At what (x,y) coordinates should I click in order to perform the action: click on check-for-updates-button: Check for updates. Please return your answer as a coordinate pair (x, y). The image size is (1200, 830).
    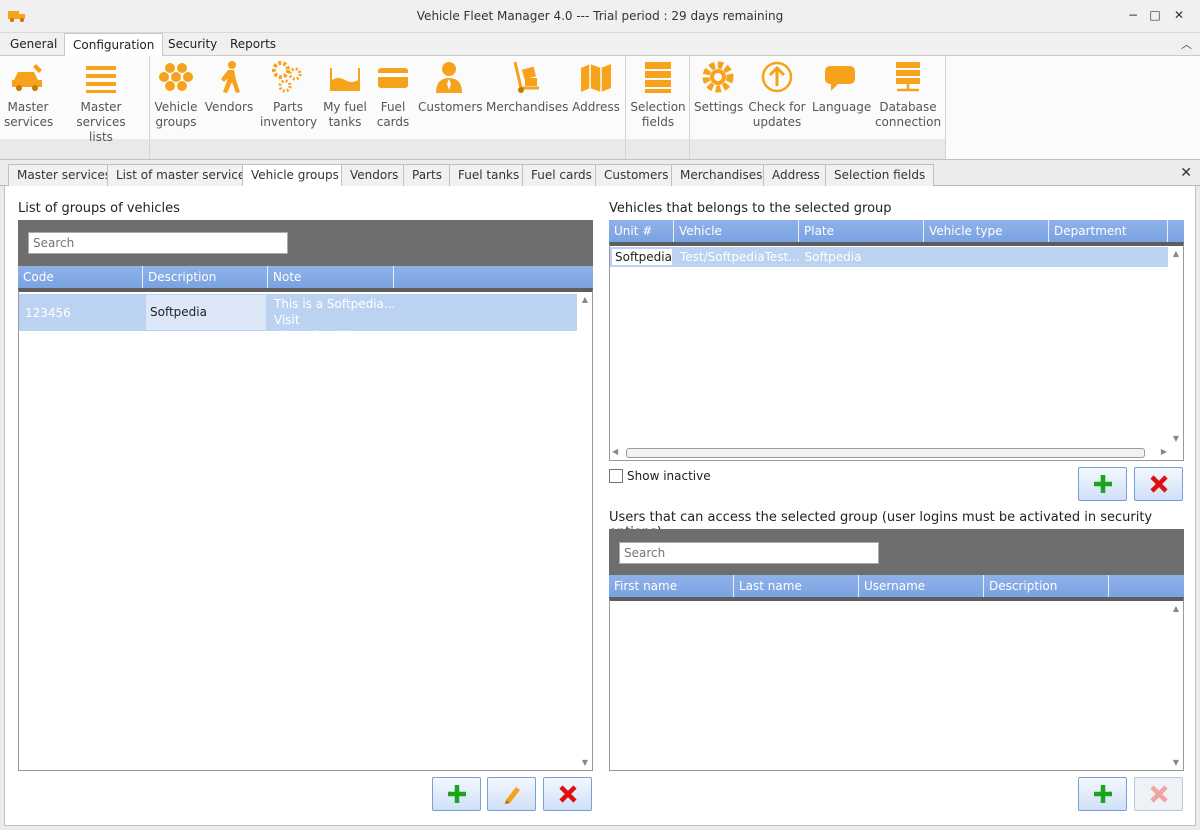
    Looking at the image, I should click on (777, 95).